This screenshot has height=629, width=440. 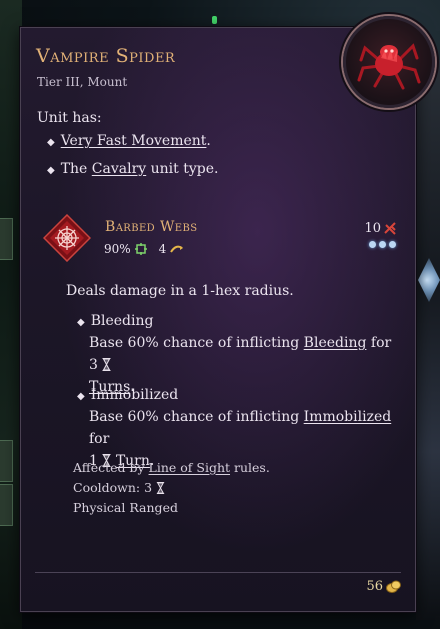 I want to click on map-marker-icon, so click(x=214, y=20).